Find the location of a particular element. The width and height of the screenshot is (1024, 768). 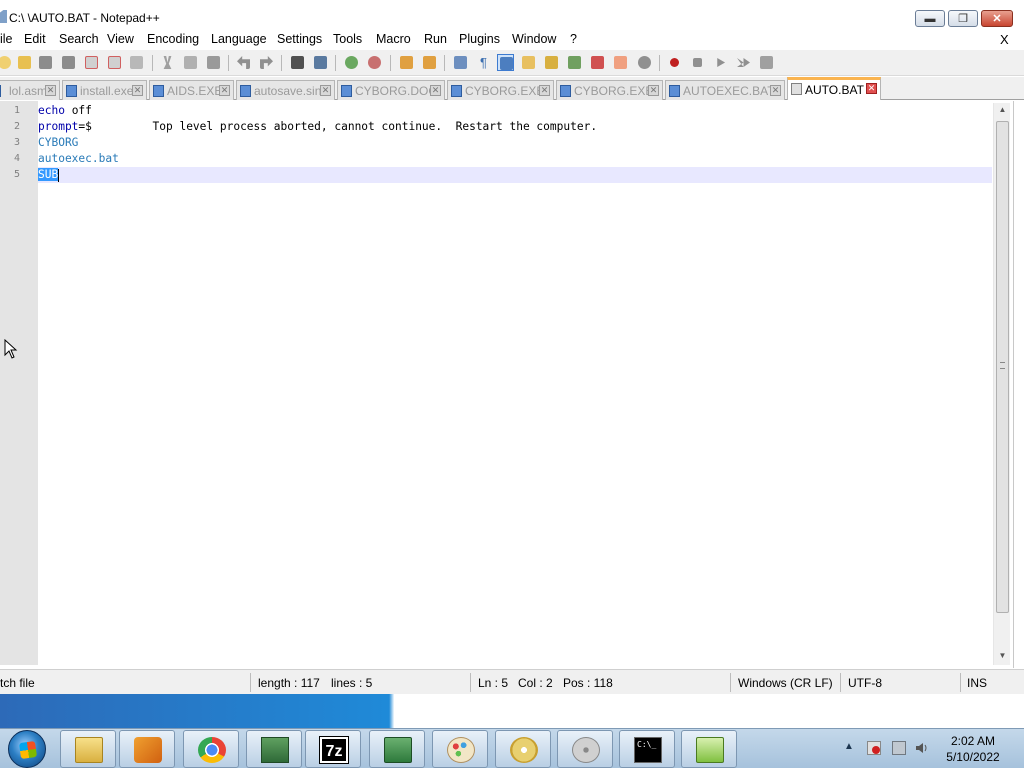

menu-plugins: Plugins is located at coordinates (479, 39).